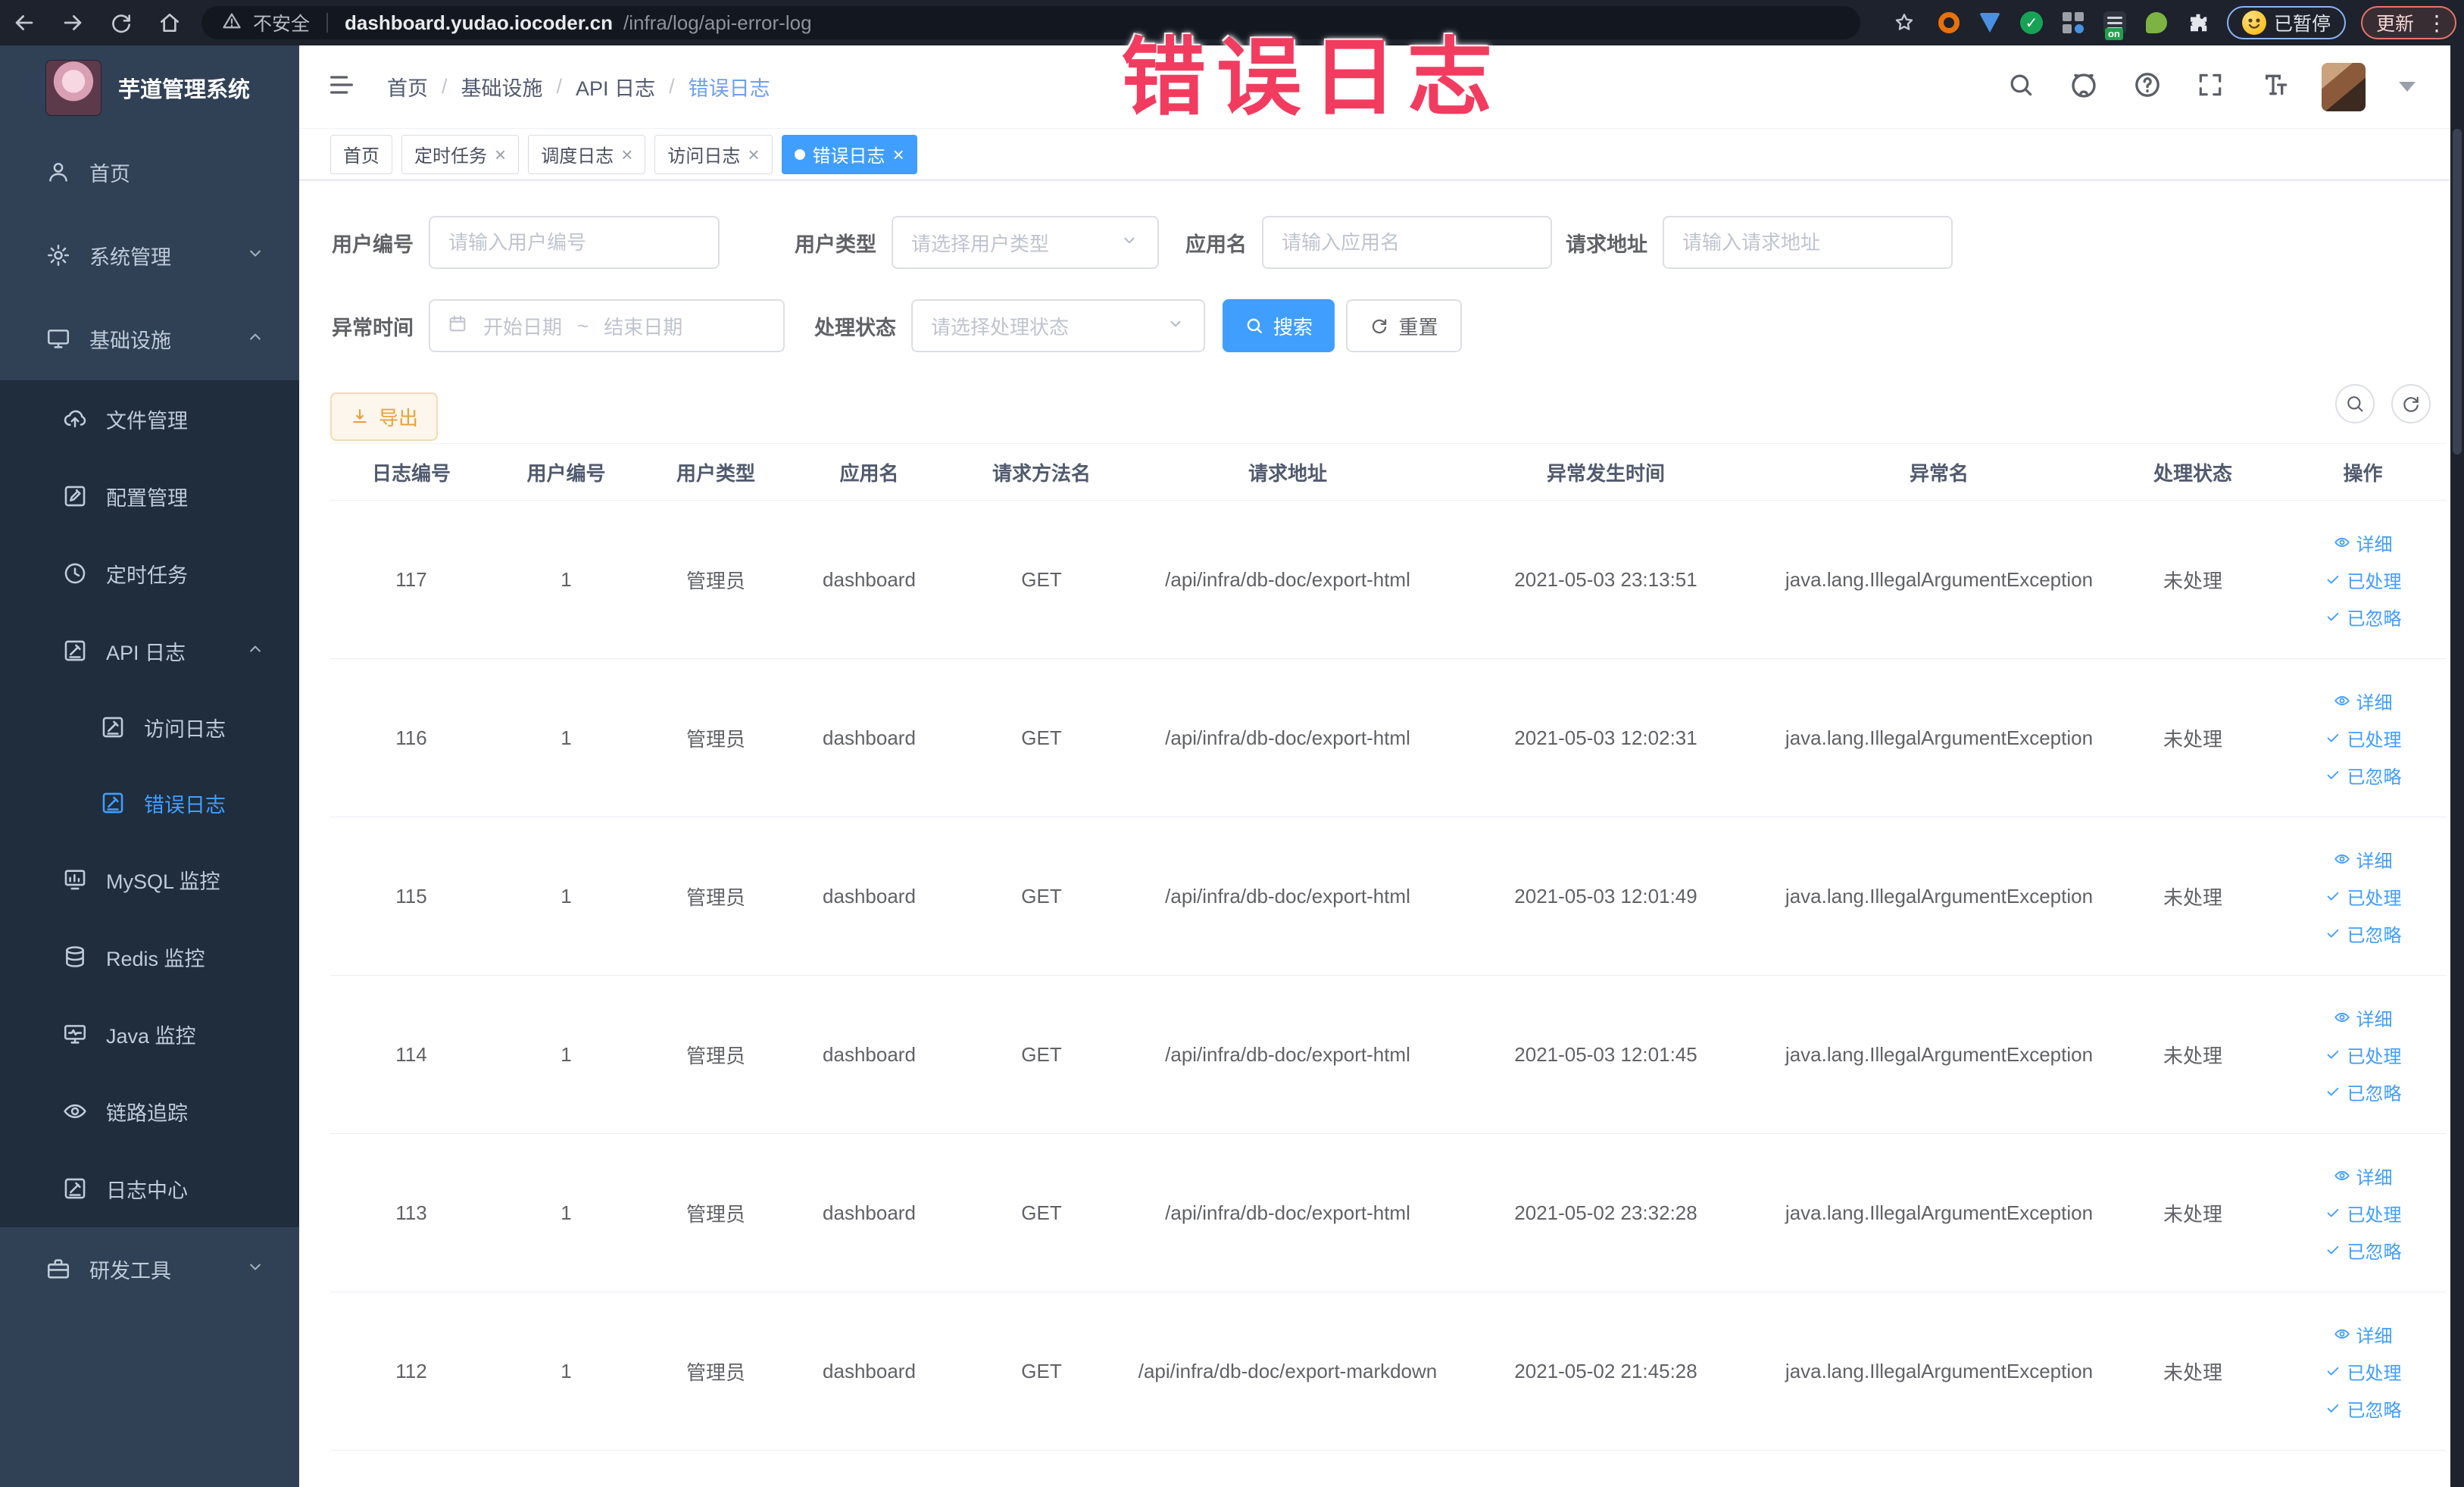  I want to click on tab-item-1: 定时任务 ×, so click(460, 154).